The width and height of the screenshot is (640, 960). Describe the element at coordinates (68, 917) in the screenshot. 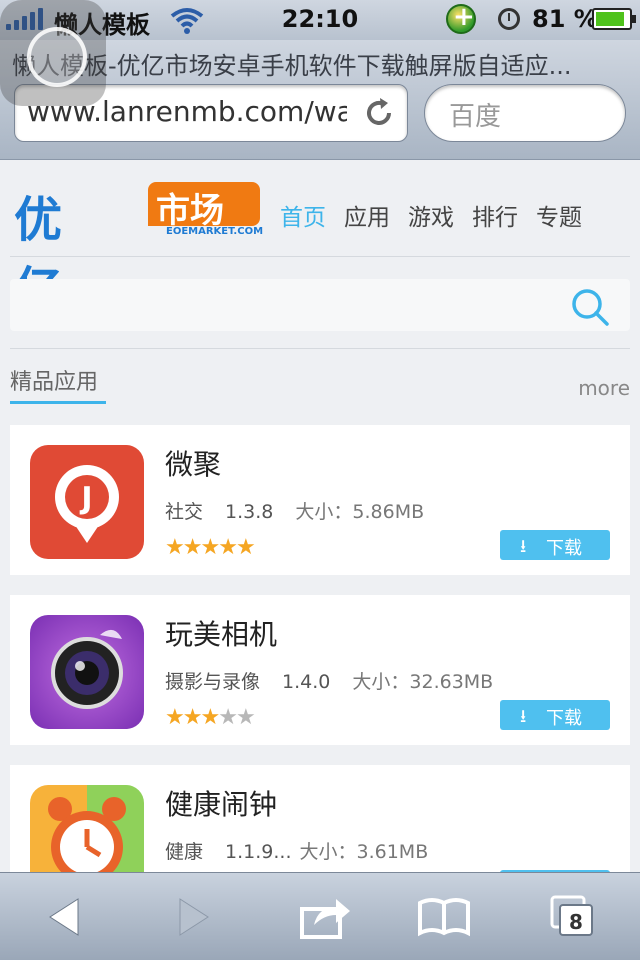

I see `back-icon` at that location.